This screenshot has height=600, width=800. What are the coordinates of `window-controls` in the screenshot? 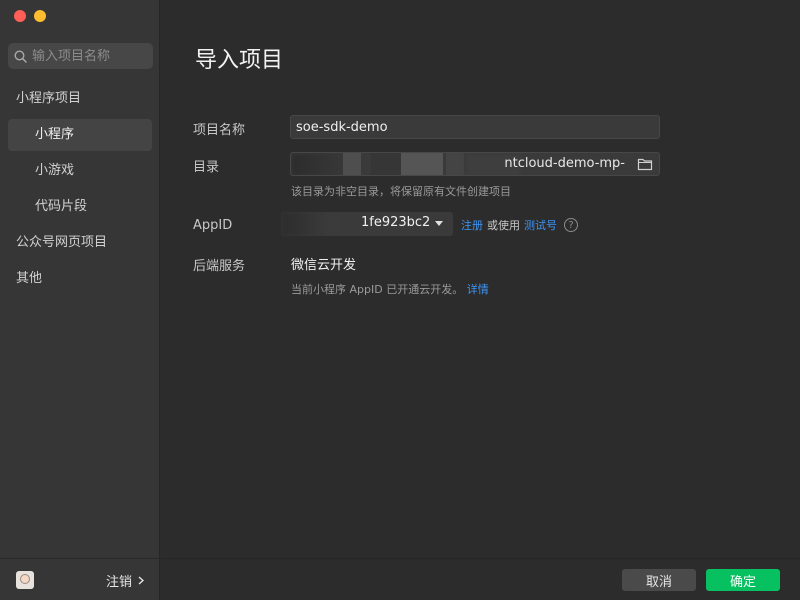 It's located at (30, 16).